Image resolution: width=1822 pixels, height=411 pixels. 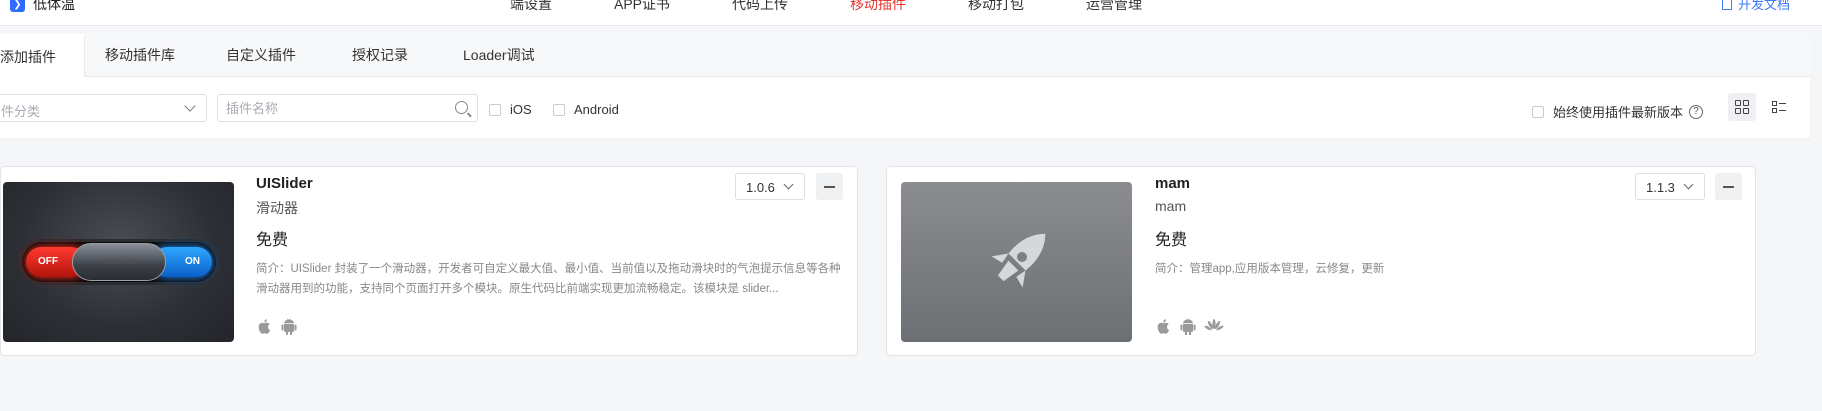 I want to click on android-filter-checkbox: Android, so click(x=586, y=109).